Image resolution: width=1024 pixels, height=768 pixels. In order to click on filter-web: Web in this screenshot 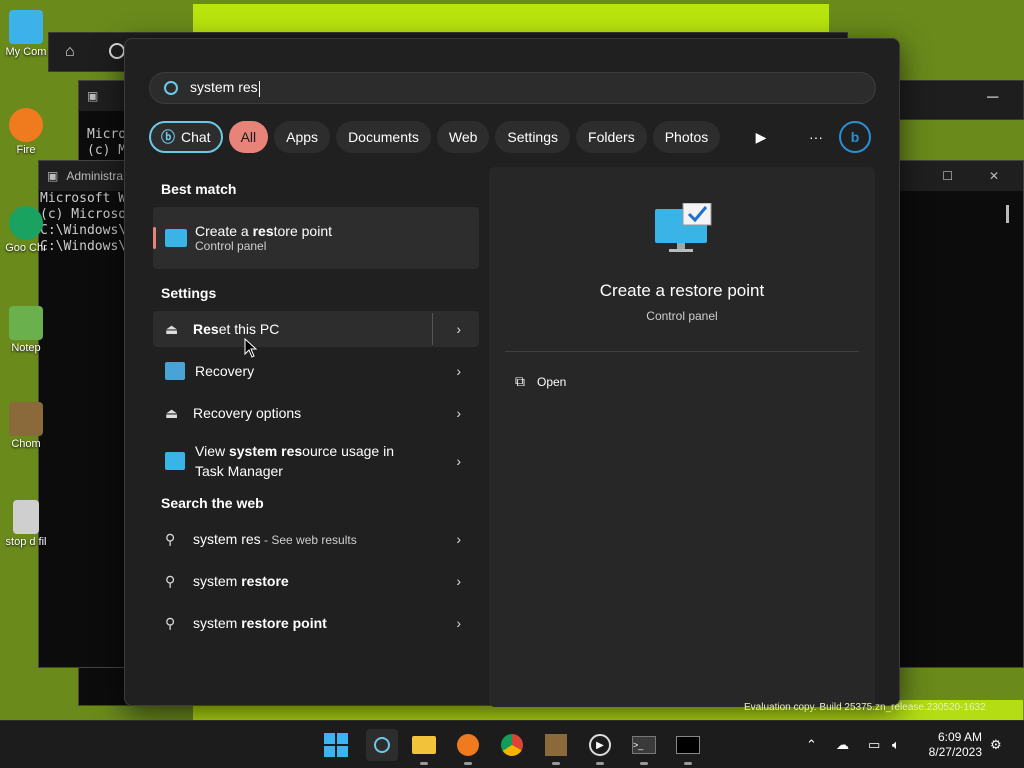, I will do `click(463, 137)`.